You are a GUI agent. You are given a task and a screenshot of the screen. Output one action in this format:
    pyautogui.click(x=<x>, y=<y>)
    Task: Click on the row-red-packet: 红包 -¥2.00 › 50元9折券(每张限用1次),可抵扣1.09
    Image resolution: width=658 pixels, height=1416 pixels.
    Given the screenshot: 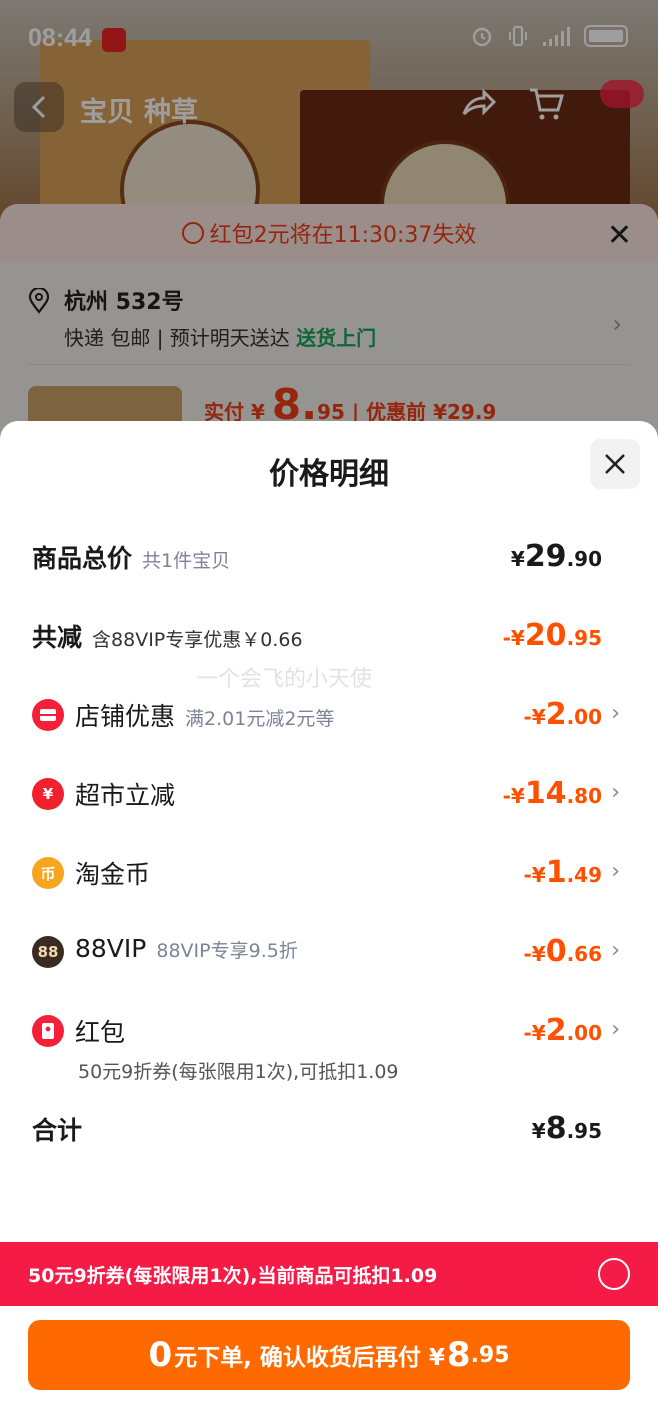 What is the action you would take?
    pyautogui.click(x=327, y=1048)
    